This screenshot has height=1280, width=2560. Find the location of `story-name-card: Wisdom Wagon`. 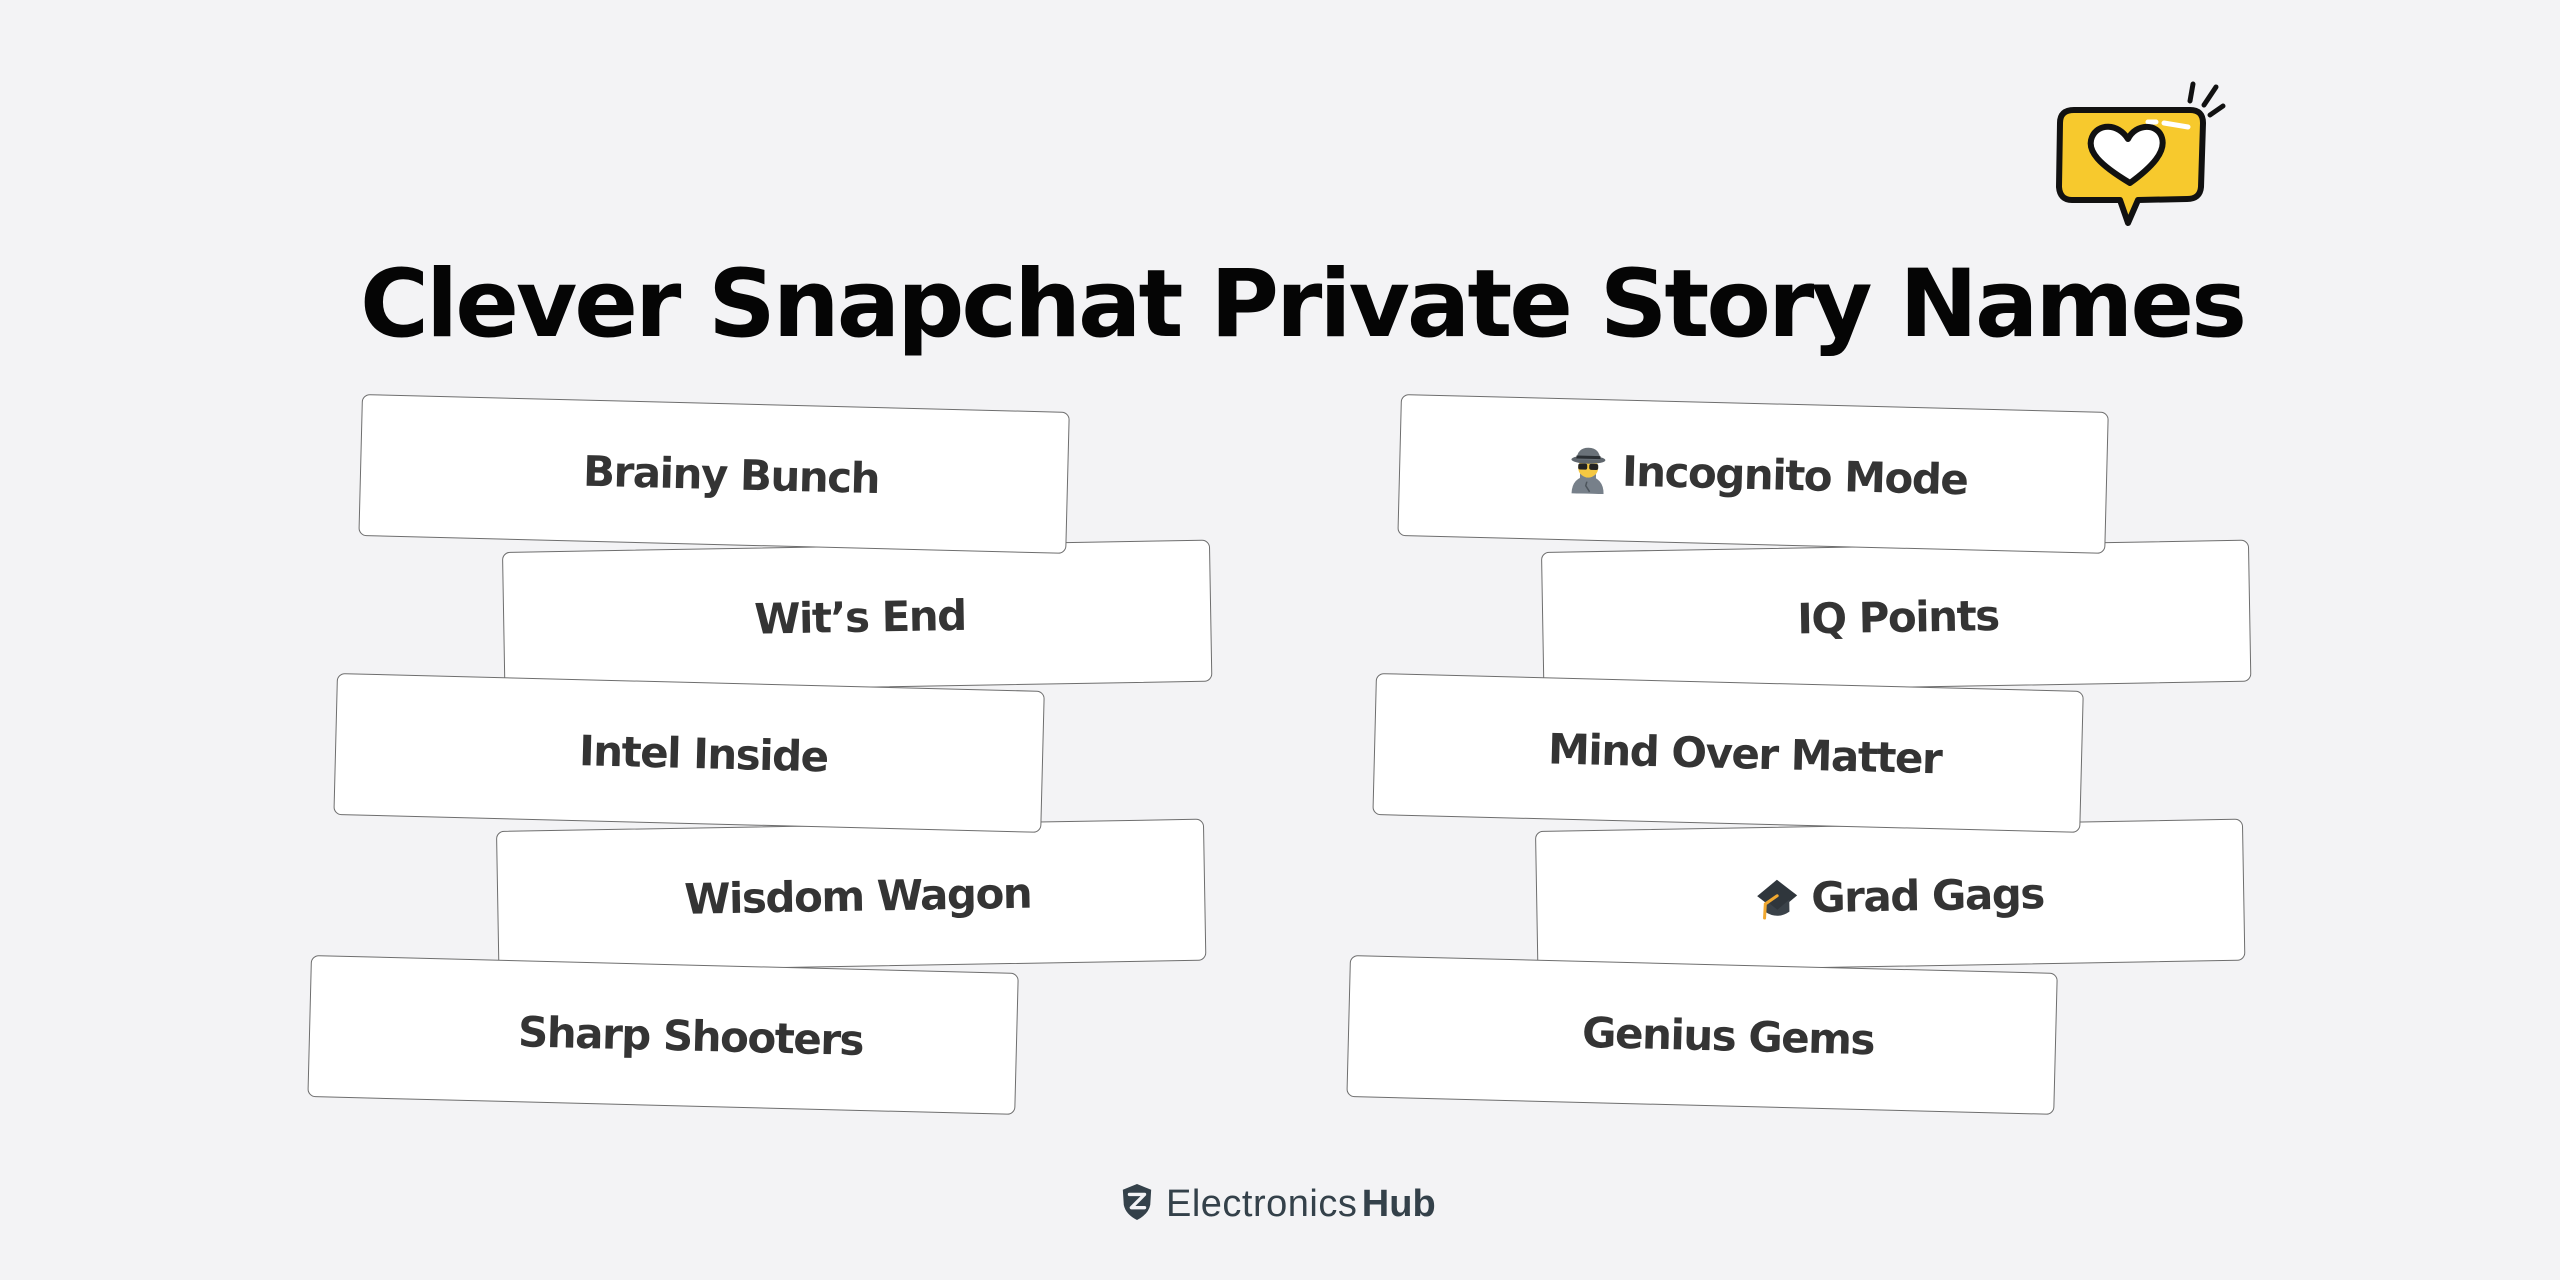

story-name-card: Wisdom Wagon is located at coordinates (851, 895).